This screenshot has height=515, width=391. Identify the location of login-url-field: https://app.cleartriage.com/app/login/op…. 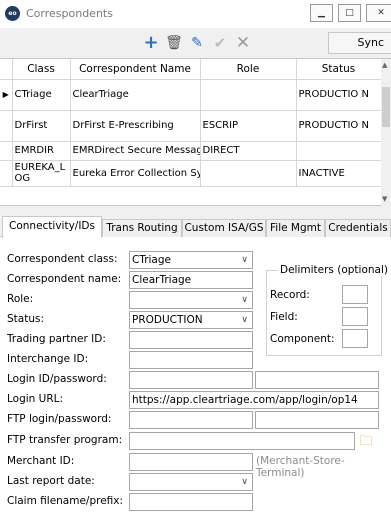
(254, 400).